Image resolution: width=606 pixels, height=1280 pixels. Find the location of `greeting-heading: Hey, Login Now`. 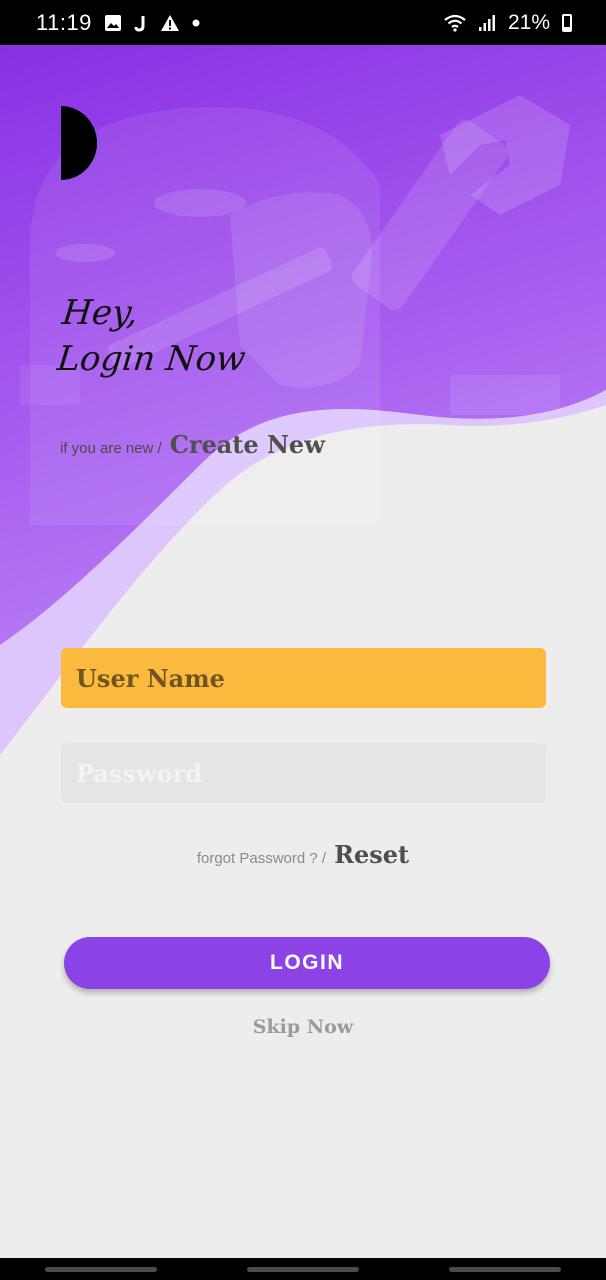

greeting-heading: Hey, Login Now is located at coordinates (153, 336).